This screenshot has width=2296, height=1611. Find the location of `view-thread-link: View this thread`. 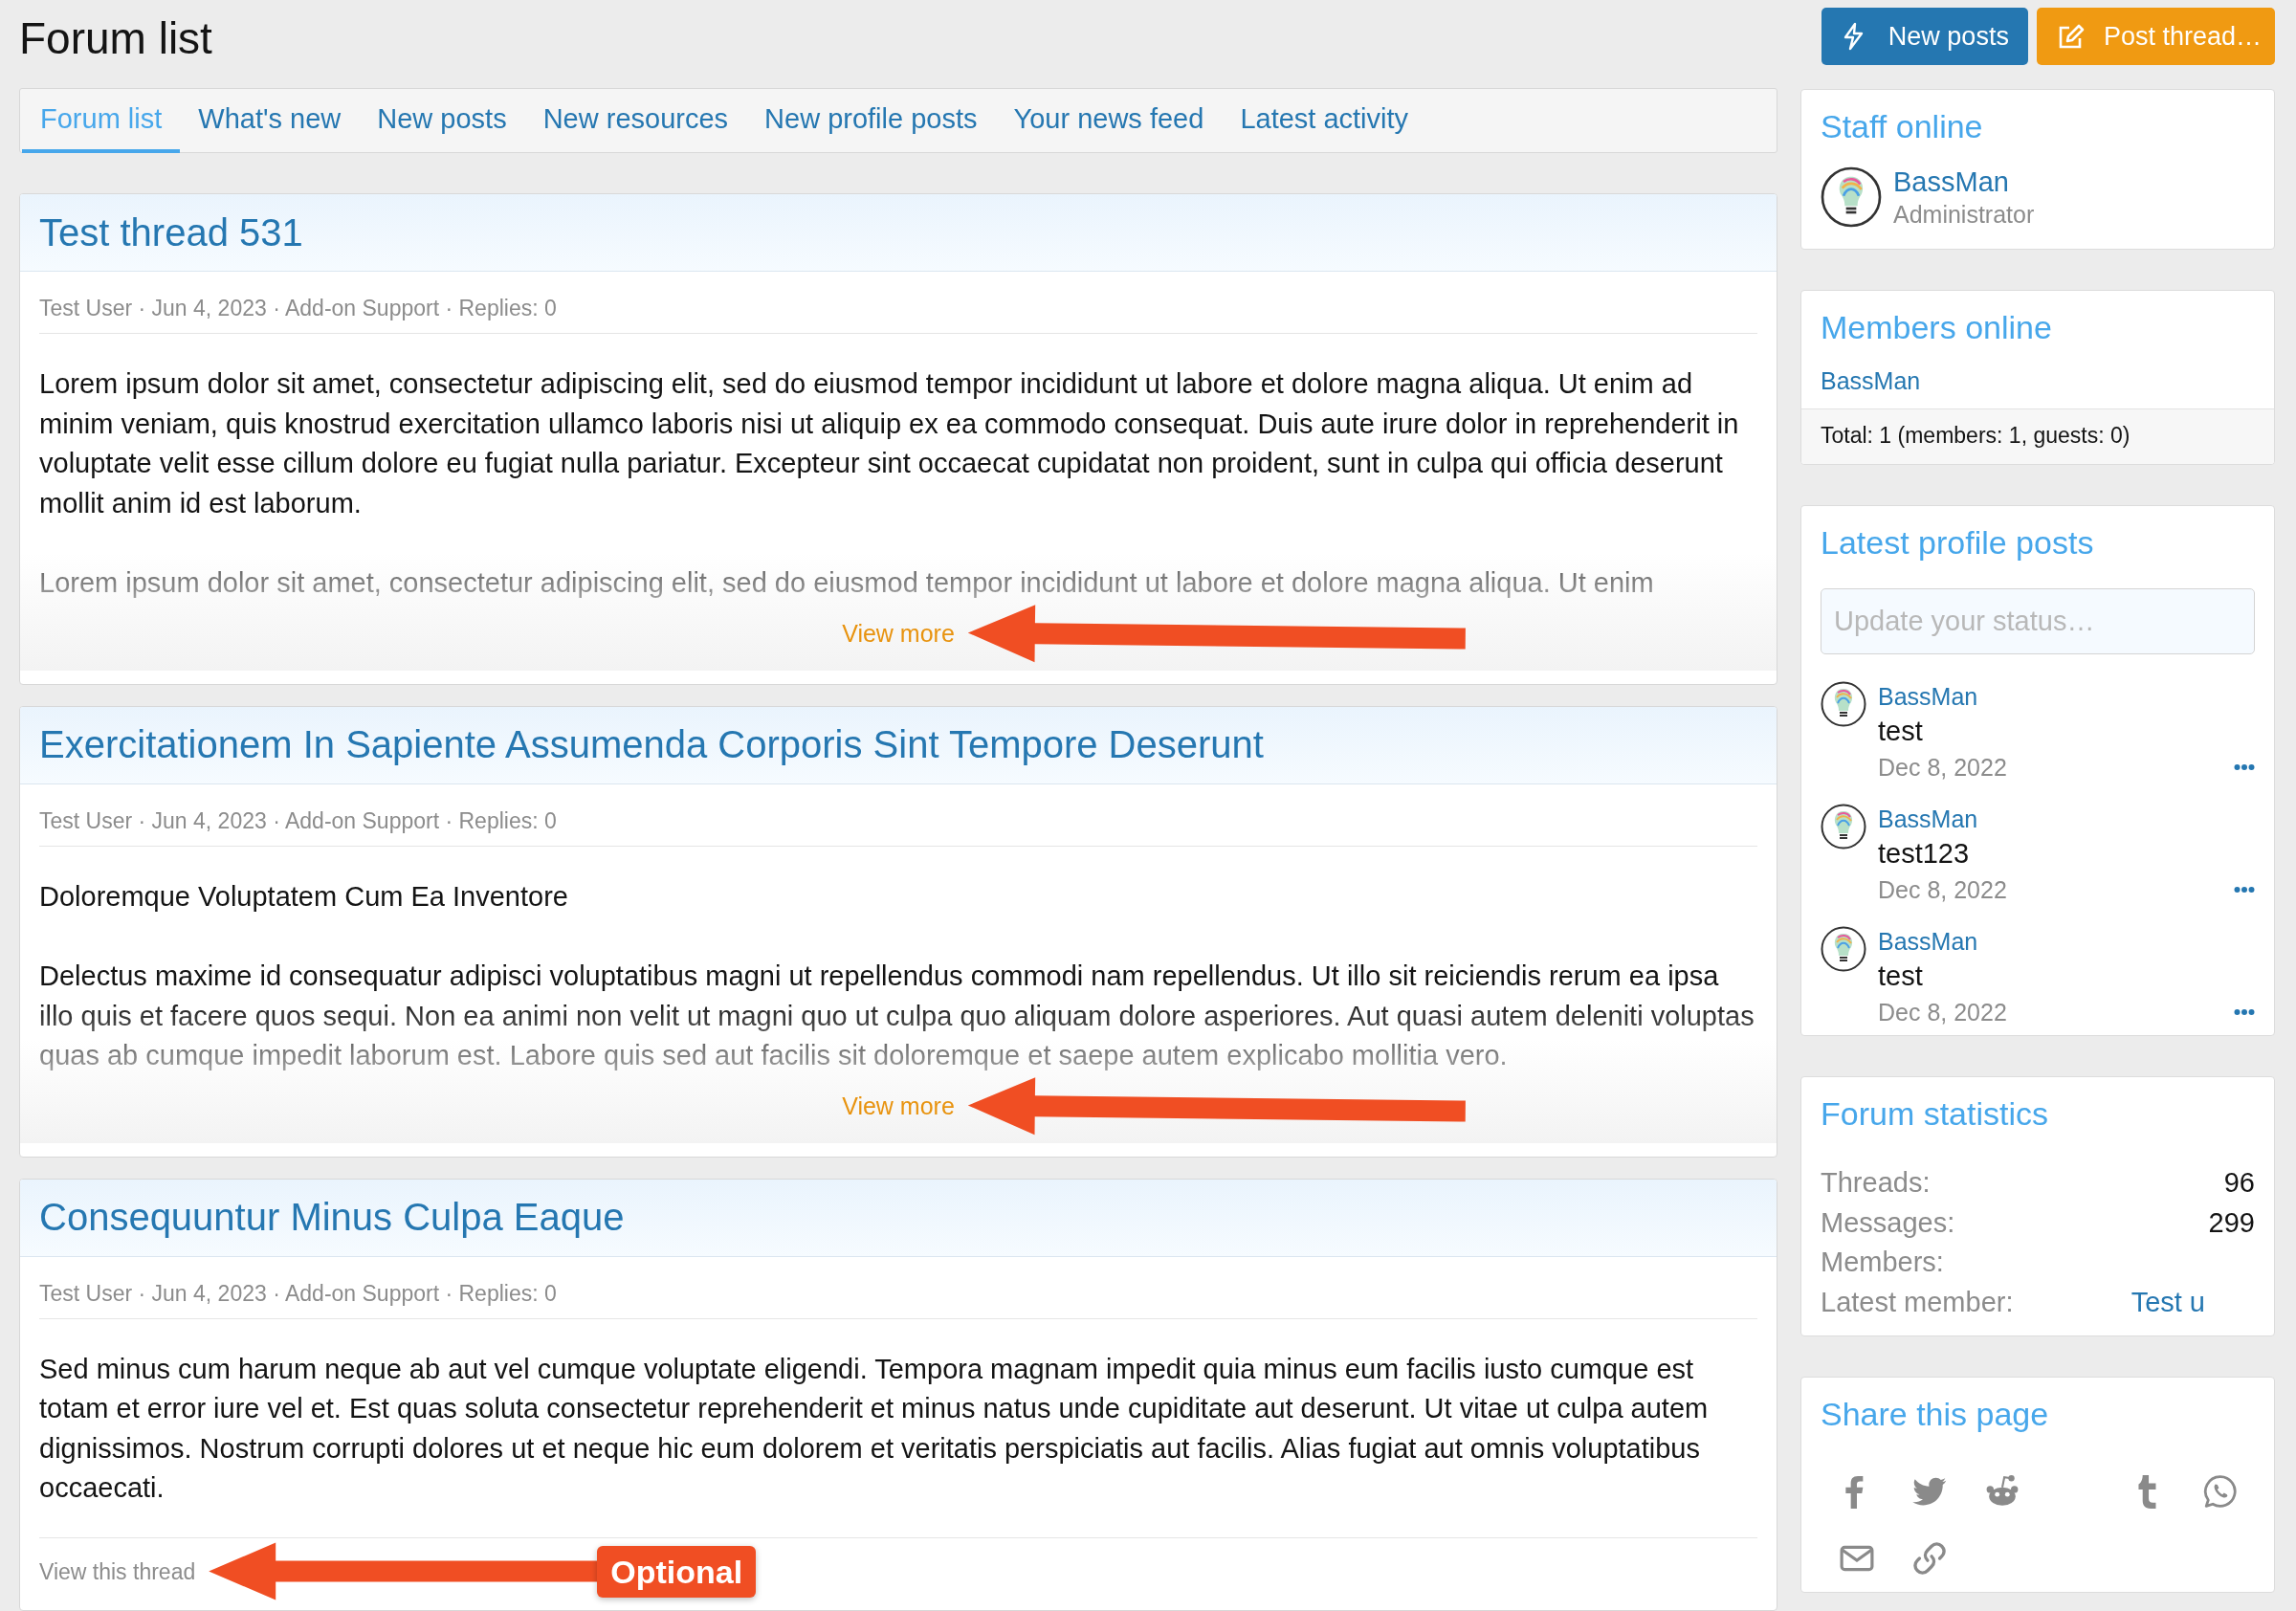

view-thread-link: View this thread is located at coordinates (118, 1571).